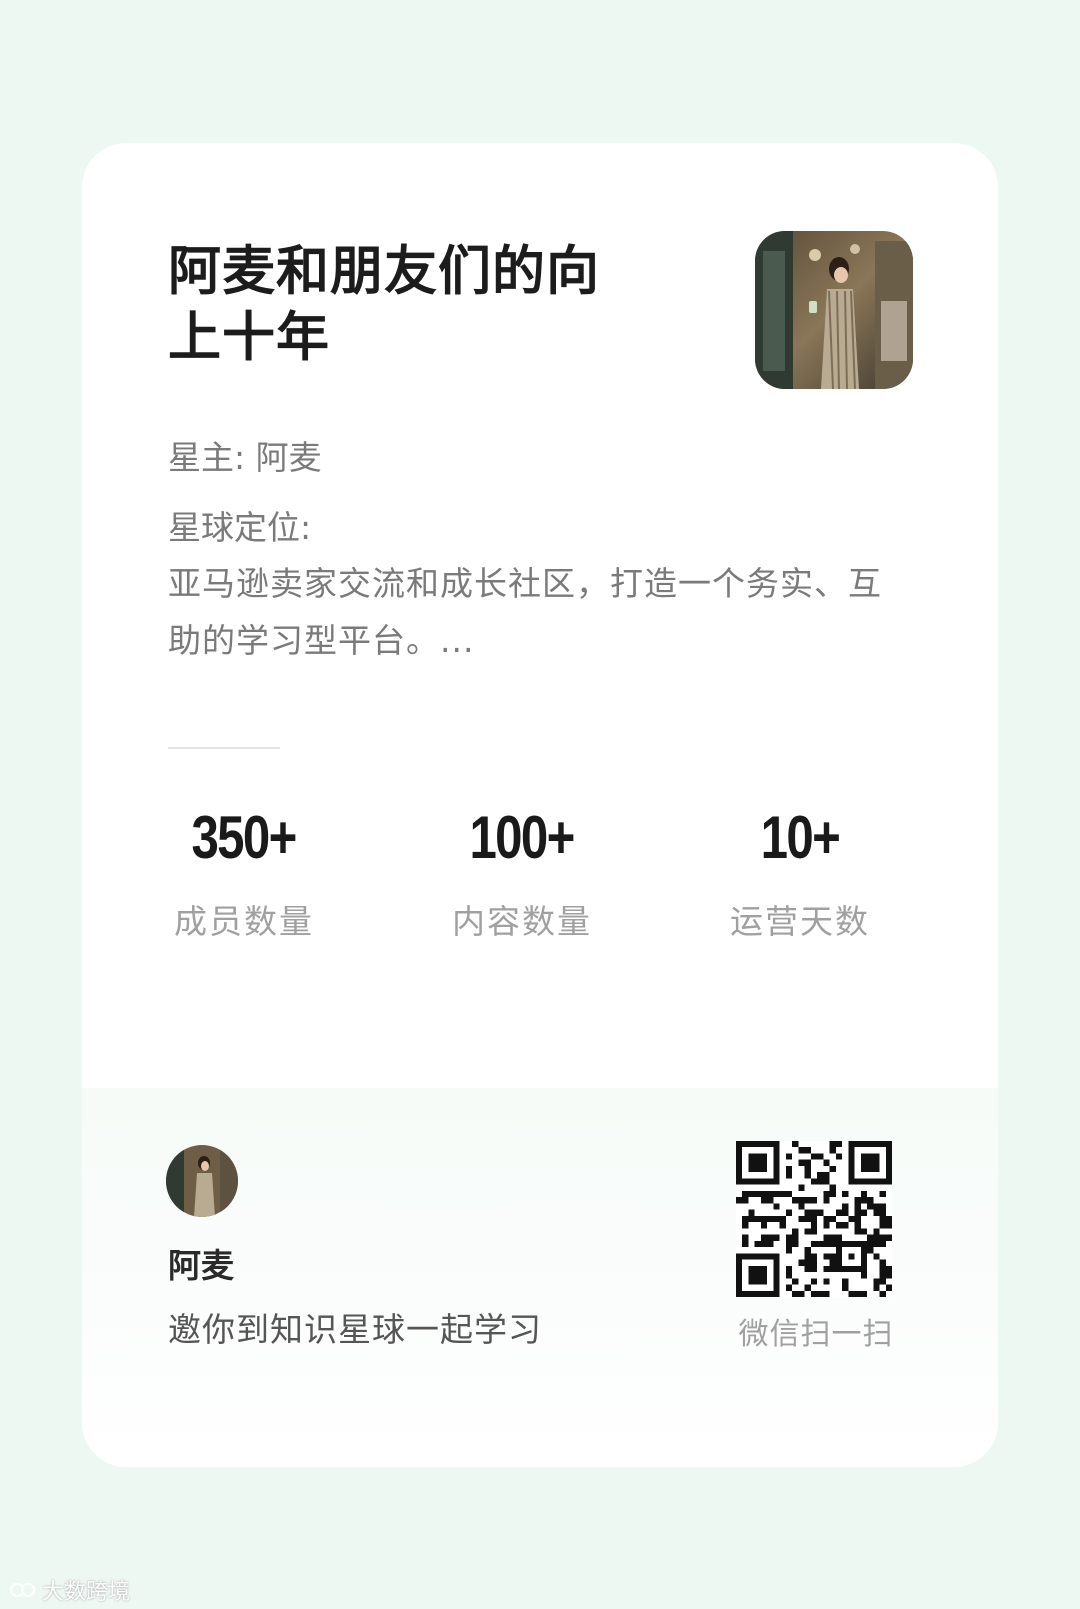 This screenshot has width=1080, height=1609. Describe the element at coordinates (814, 1219) in the screenshot. I see `qr-code-icon` at that location.